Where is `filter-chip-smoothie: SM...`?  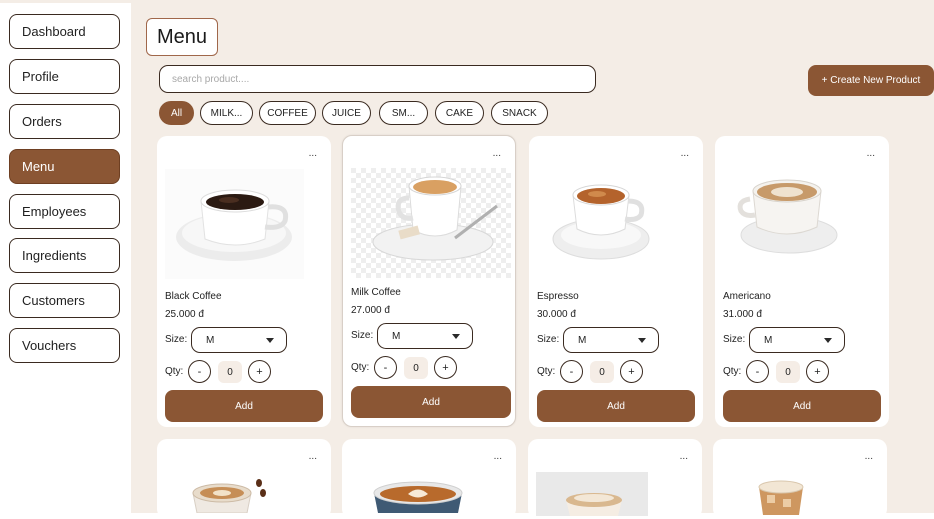
filter-chip-smoothie: SM... is located at coordinates (403, 113).